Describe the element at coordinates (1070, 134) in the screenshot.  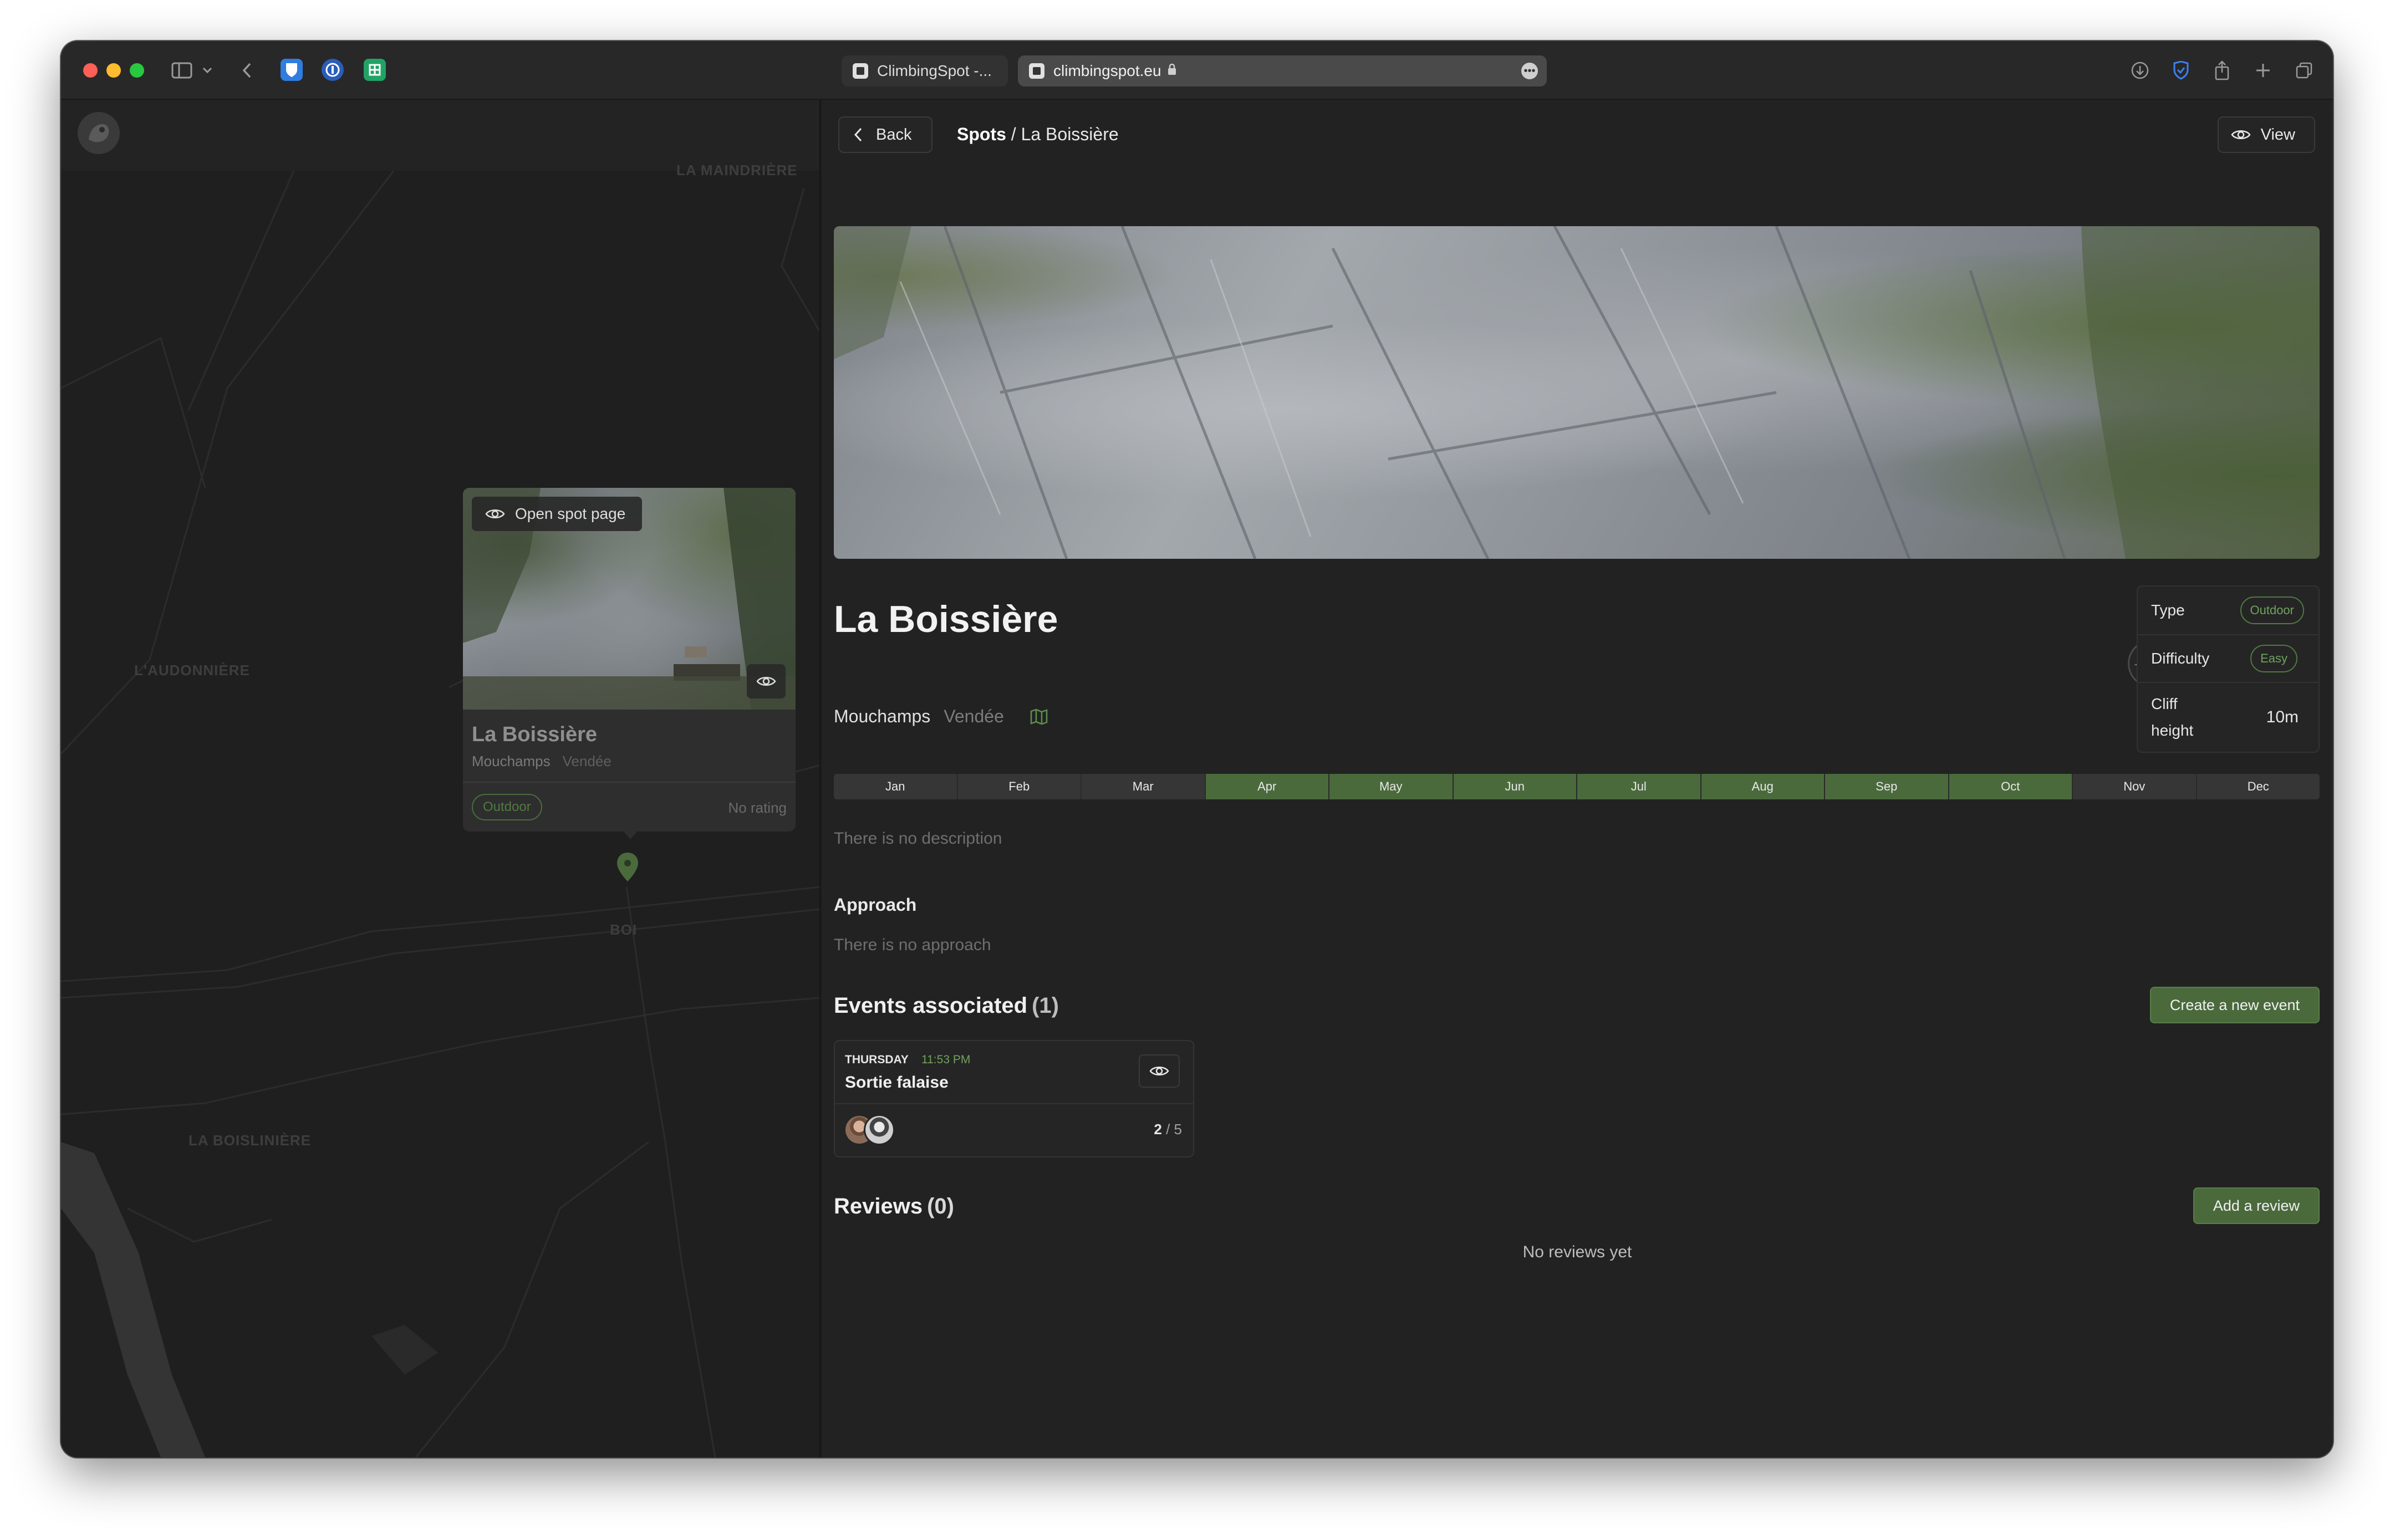
I see `breadcrumb-current: La Boissière` at that location.